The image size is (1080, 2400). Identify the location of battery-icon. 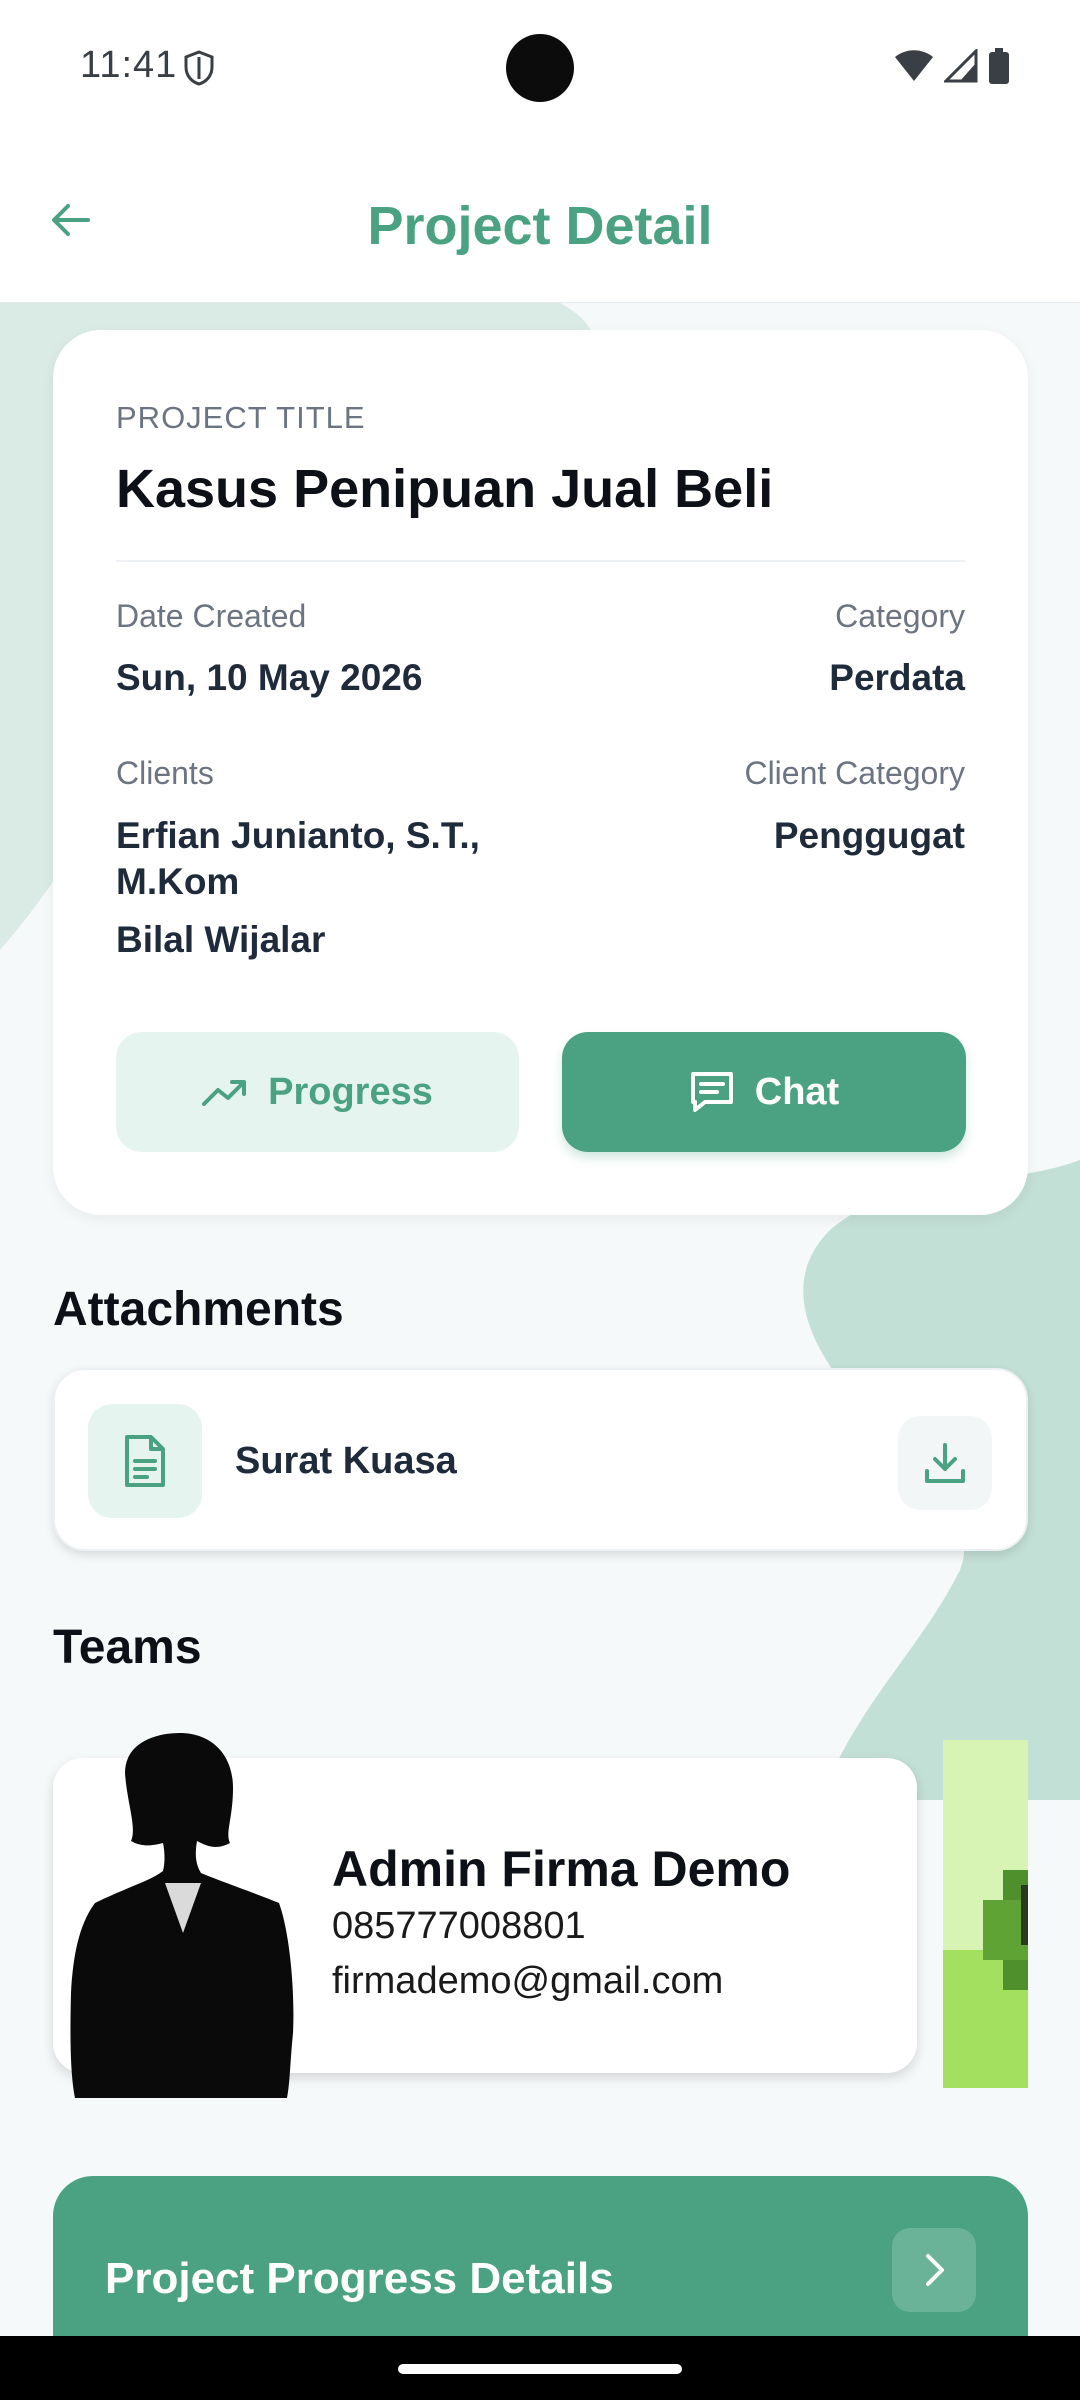
(999, 68).